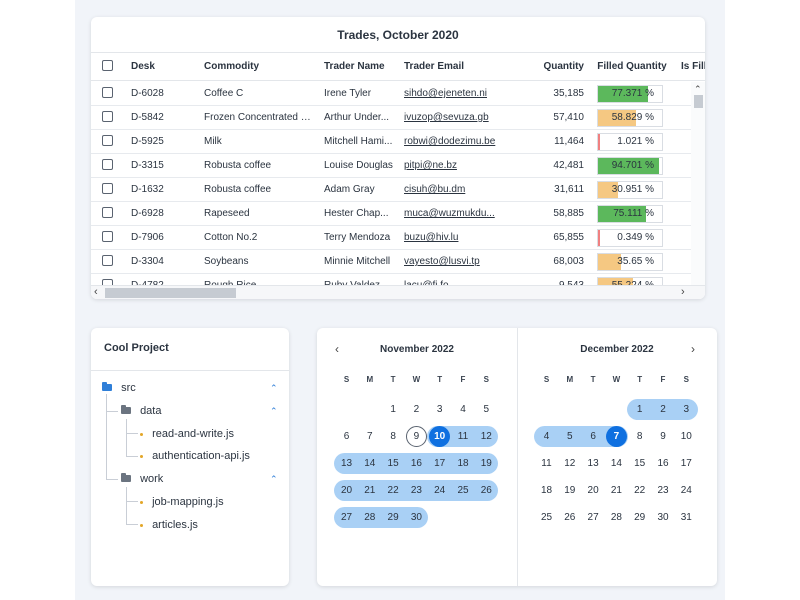 The image size is (800, 600). What do you see at coordinates (195, 456) in the screenshot?
I see `tree-file: authentication-api.js` at bounding box center [195, 456].